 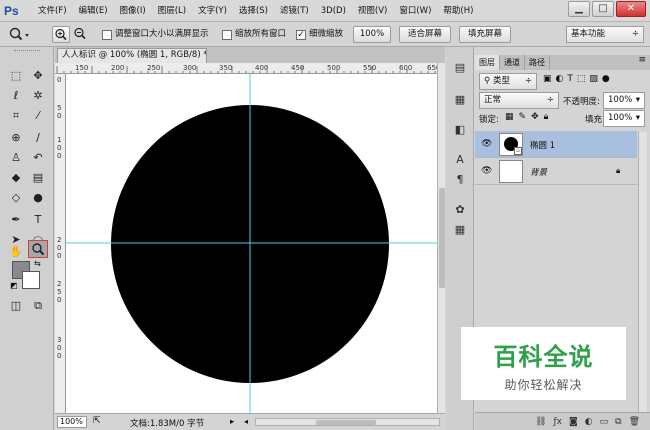 I want to click on layer-name: 背景, so click(x=538, y=172).